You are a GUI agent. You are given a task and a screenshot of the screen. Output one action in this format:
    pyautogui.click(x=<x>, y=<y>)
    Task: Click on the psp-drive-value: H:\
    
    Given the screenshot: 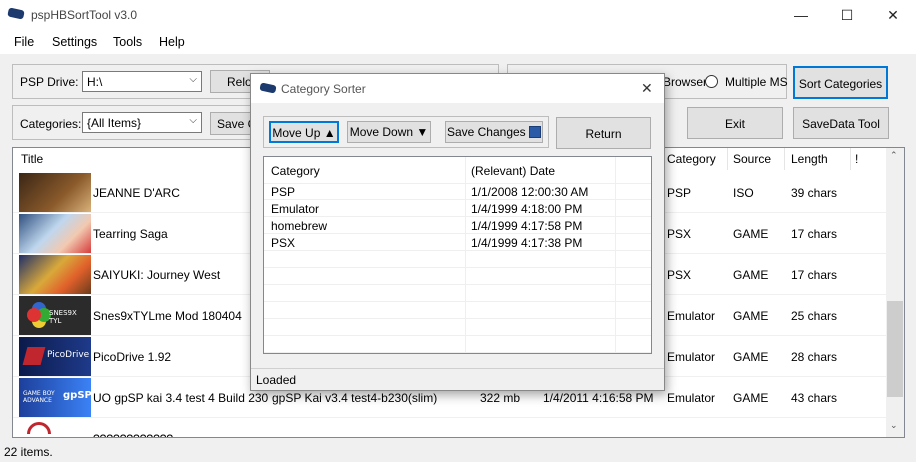 What is the action you would take?
    pyautogui.click(x=95, y=82)
    